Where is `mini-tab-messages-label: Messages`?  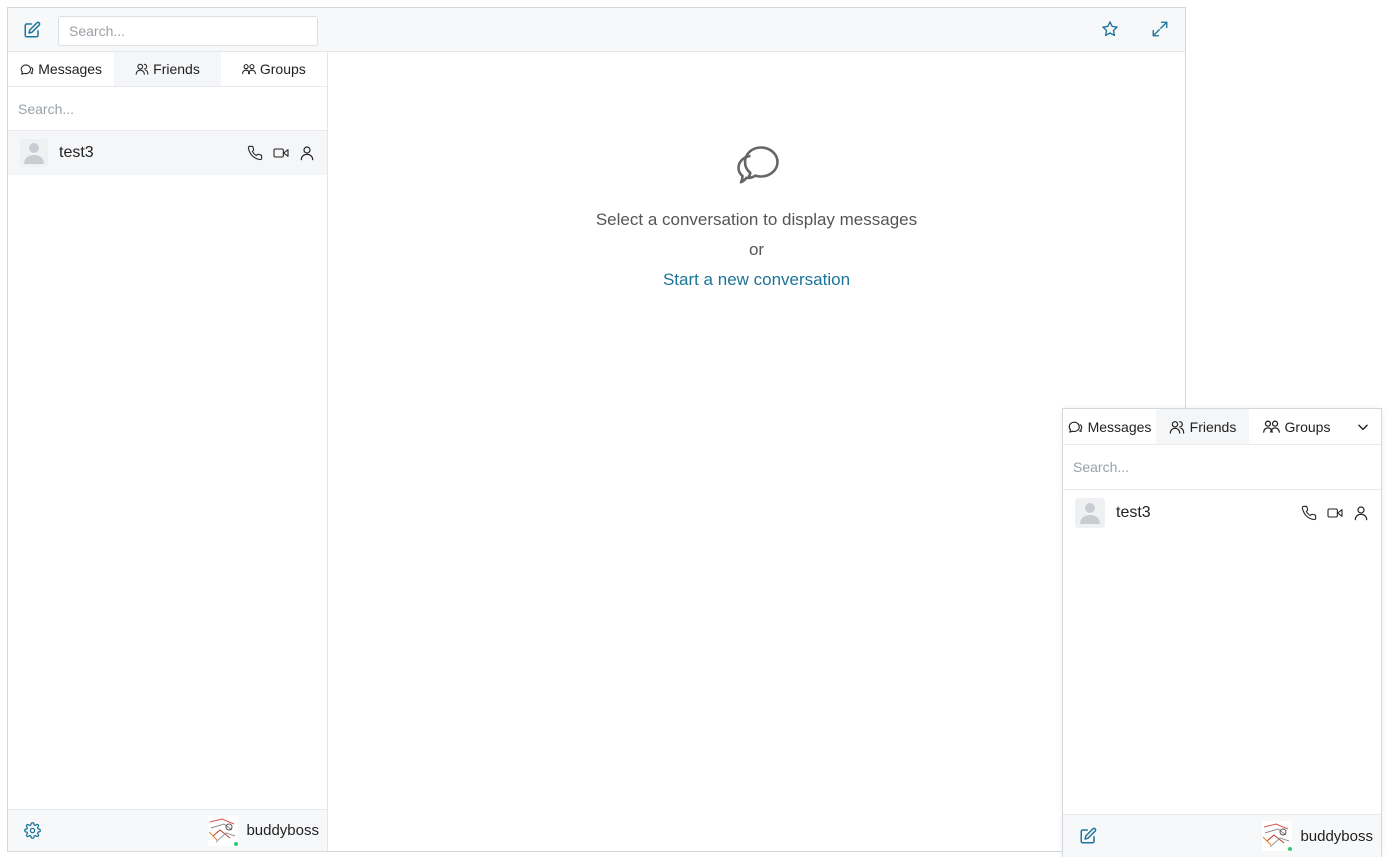
mini-tab-messages-label: Messages is located at coordinates (1119, 426).